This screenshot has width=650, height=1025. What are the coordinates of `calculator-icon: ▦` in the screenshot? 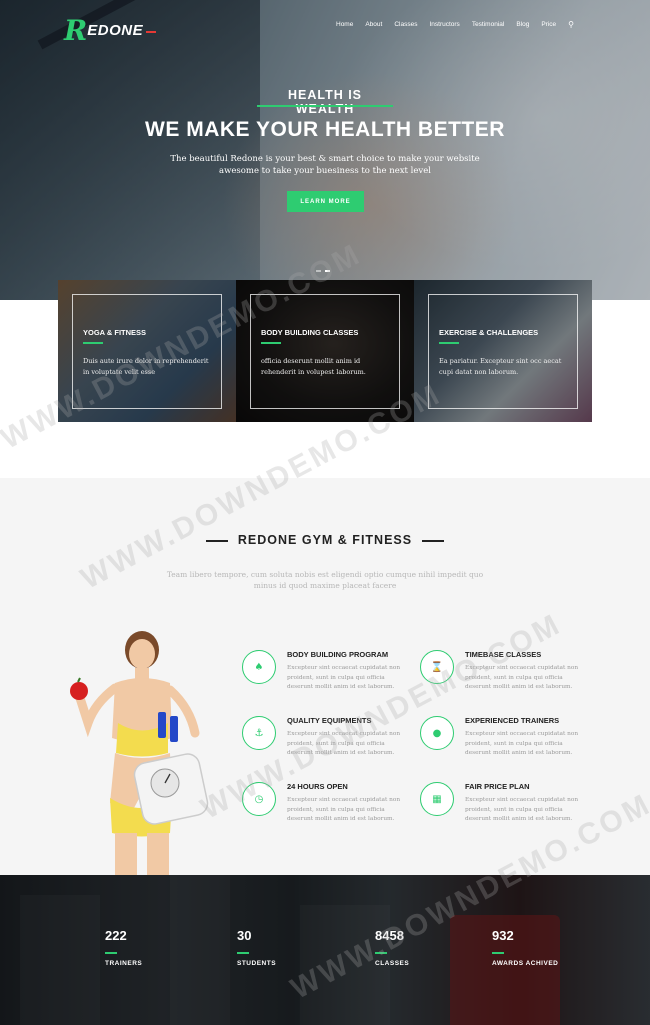 It's located at (437, 799).